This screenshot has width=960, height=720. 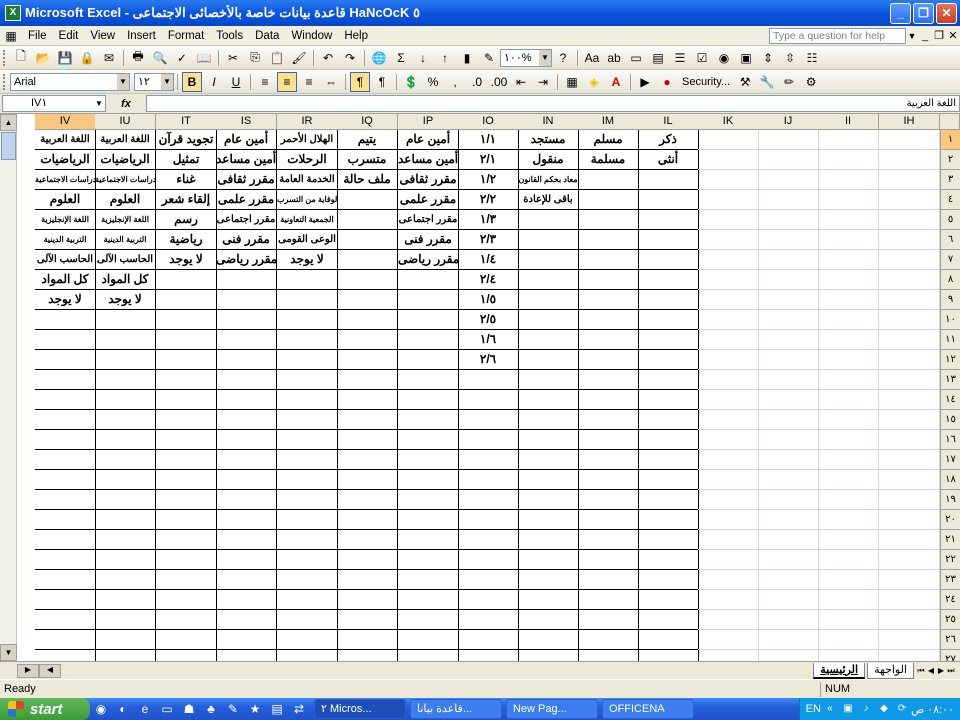 What do you see at coordinates (813, 709) in the screenshot?
I see `language-indicator: EN` at bounding box center [813, 709].